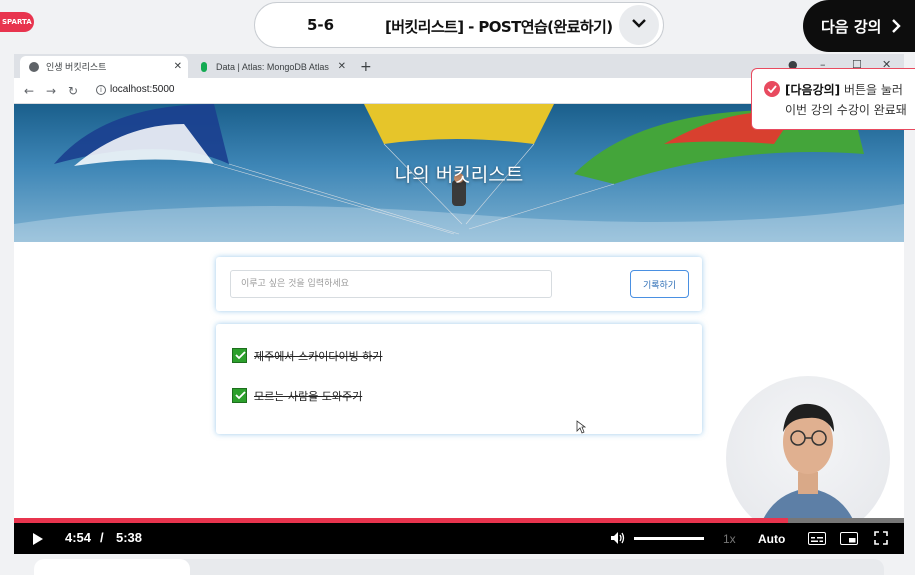  Describe the element at coordinates (112, 567) in the screenshot. I see `lesson-panel-tab` at that location.